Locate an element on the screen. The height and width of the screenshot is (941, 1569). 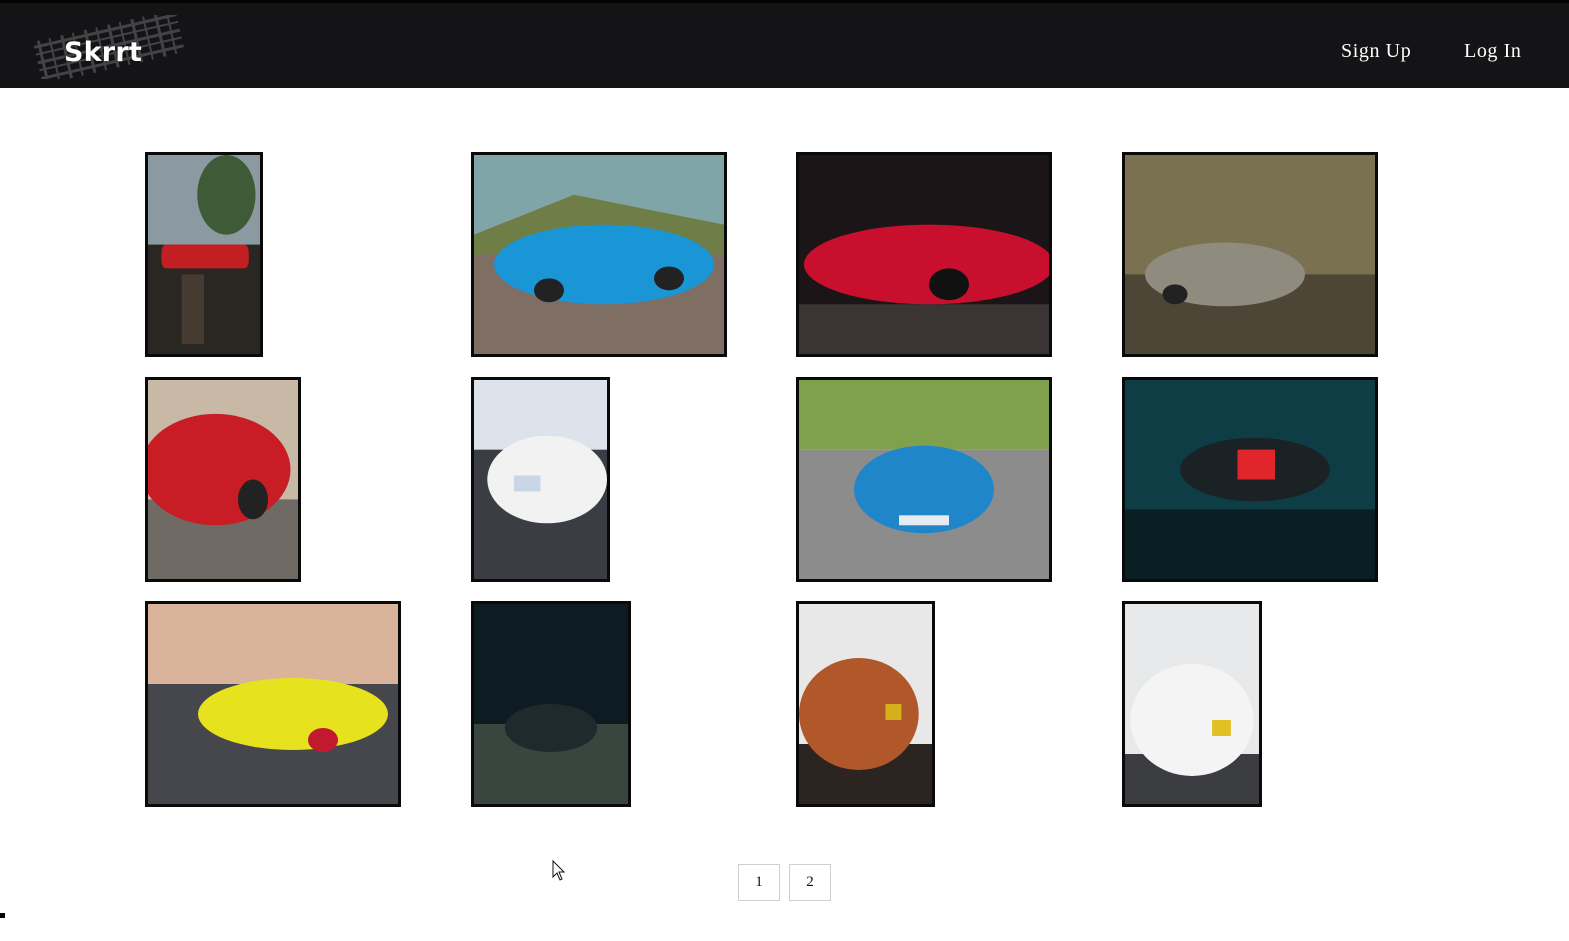
page-1-button: 1 is located at coordinates (759, 882).